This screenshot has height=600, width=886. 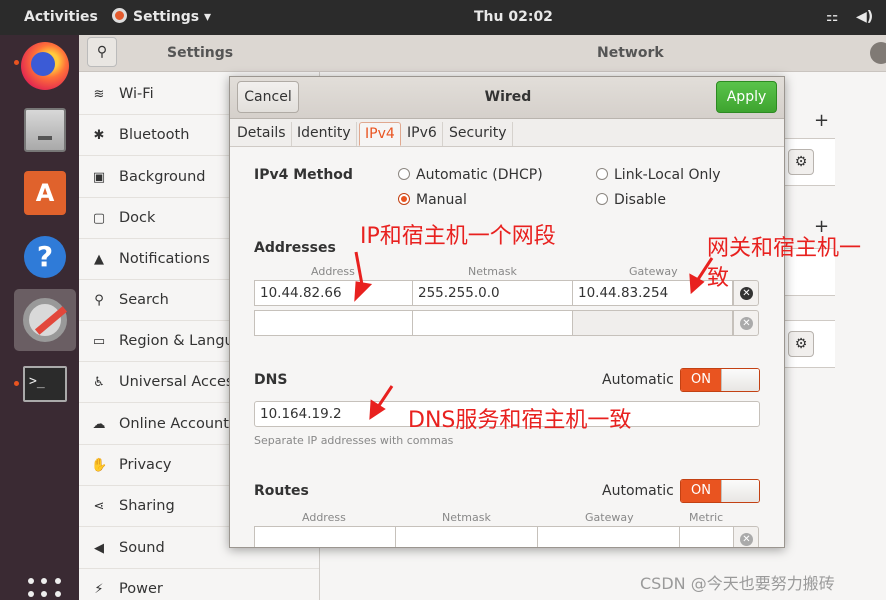 I want to click on settings-launcher, so click(x=45, y=320).